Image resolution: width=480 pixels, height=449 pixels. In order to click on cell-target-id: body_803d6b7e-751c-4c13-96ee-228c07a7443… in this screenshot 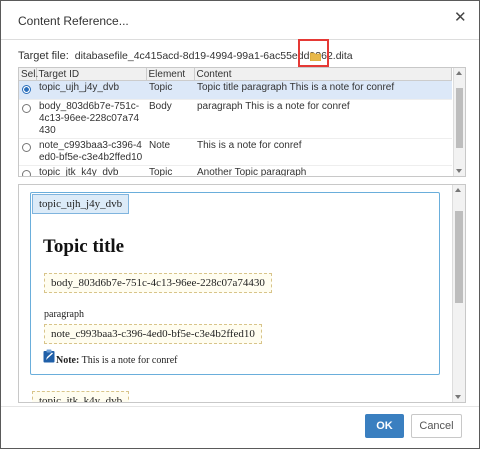, I will do `click(91, 119)`.